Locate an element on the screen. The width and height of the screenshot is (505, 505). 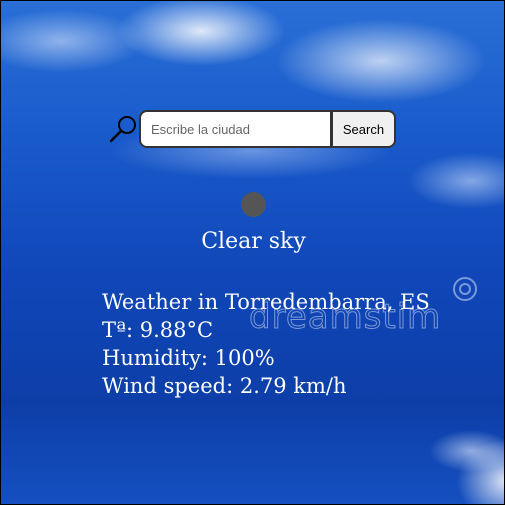
humidity-line: Humidity: 100% is located at coordinates (188, 358).